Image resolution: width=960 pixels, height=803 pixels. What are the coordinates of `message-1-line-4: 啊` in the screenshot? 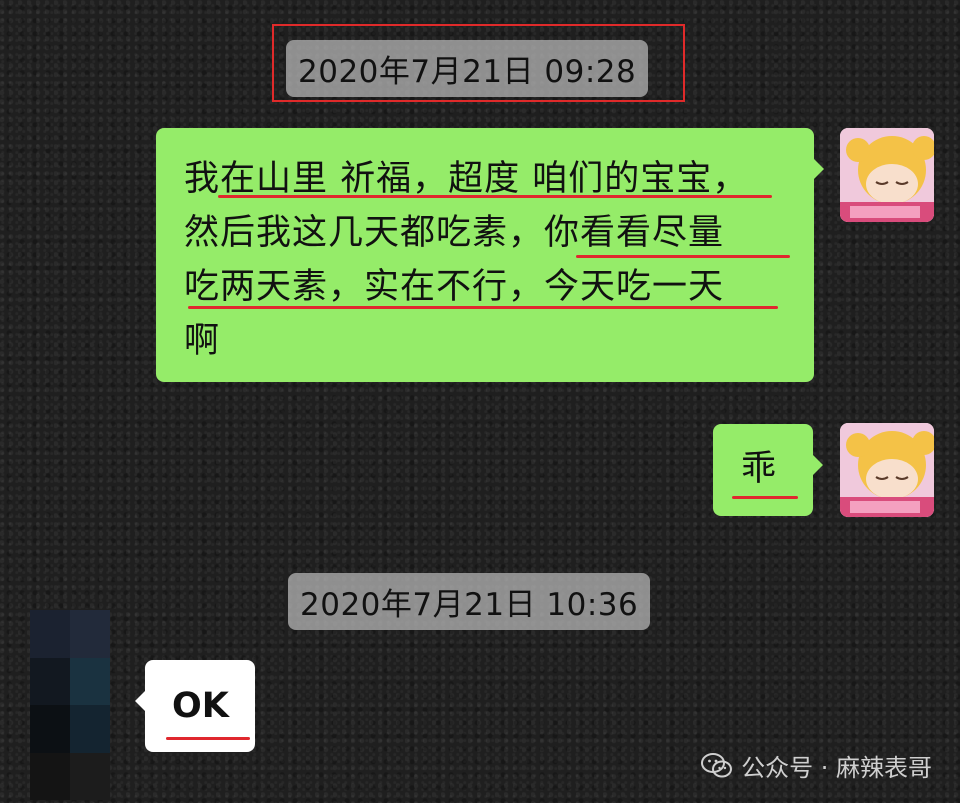 It's located at (202, 341).